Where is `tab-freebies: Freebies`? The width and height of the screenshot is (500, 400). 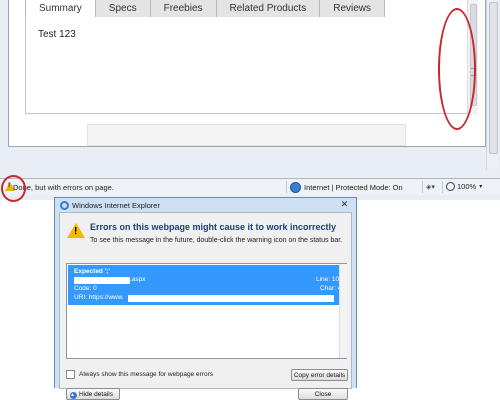
tab-freebies: Freebies is located at coordinates (183, 9).